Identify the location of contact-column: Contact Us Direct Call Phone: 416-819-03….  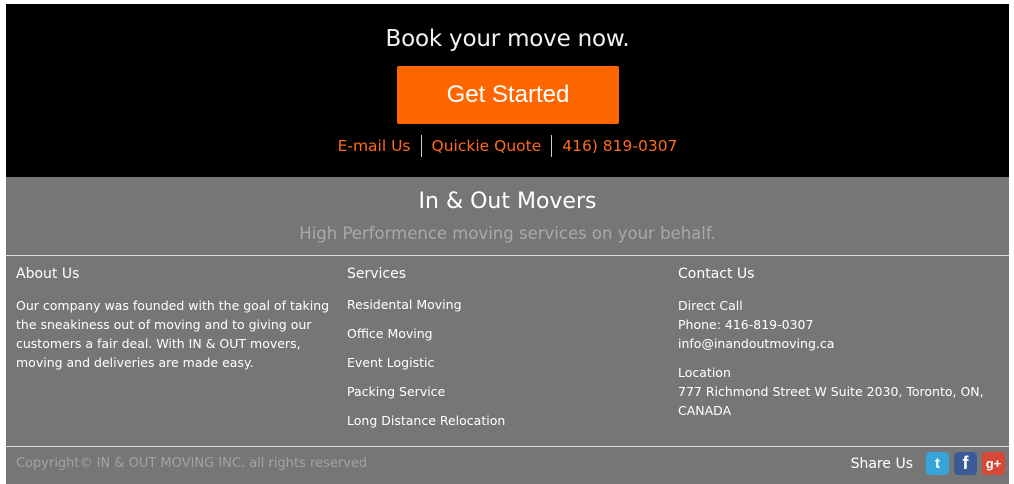
(843, 342).